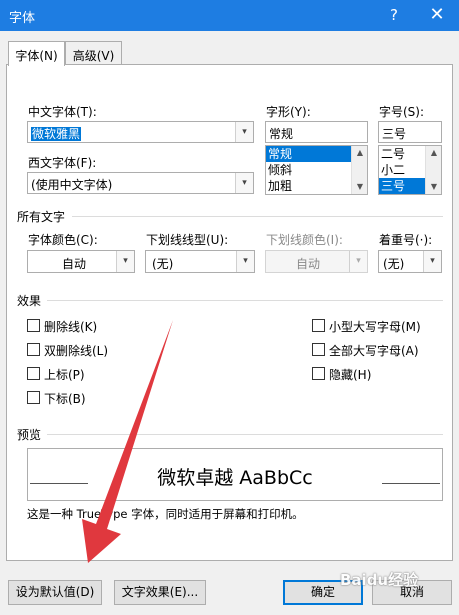 The height and width of the screenshot is (615, 459). Describe the element at coordinates (318, 325) in the screenshot. I see `small-caps-checkbox` at that location.